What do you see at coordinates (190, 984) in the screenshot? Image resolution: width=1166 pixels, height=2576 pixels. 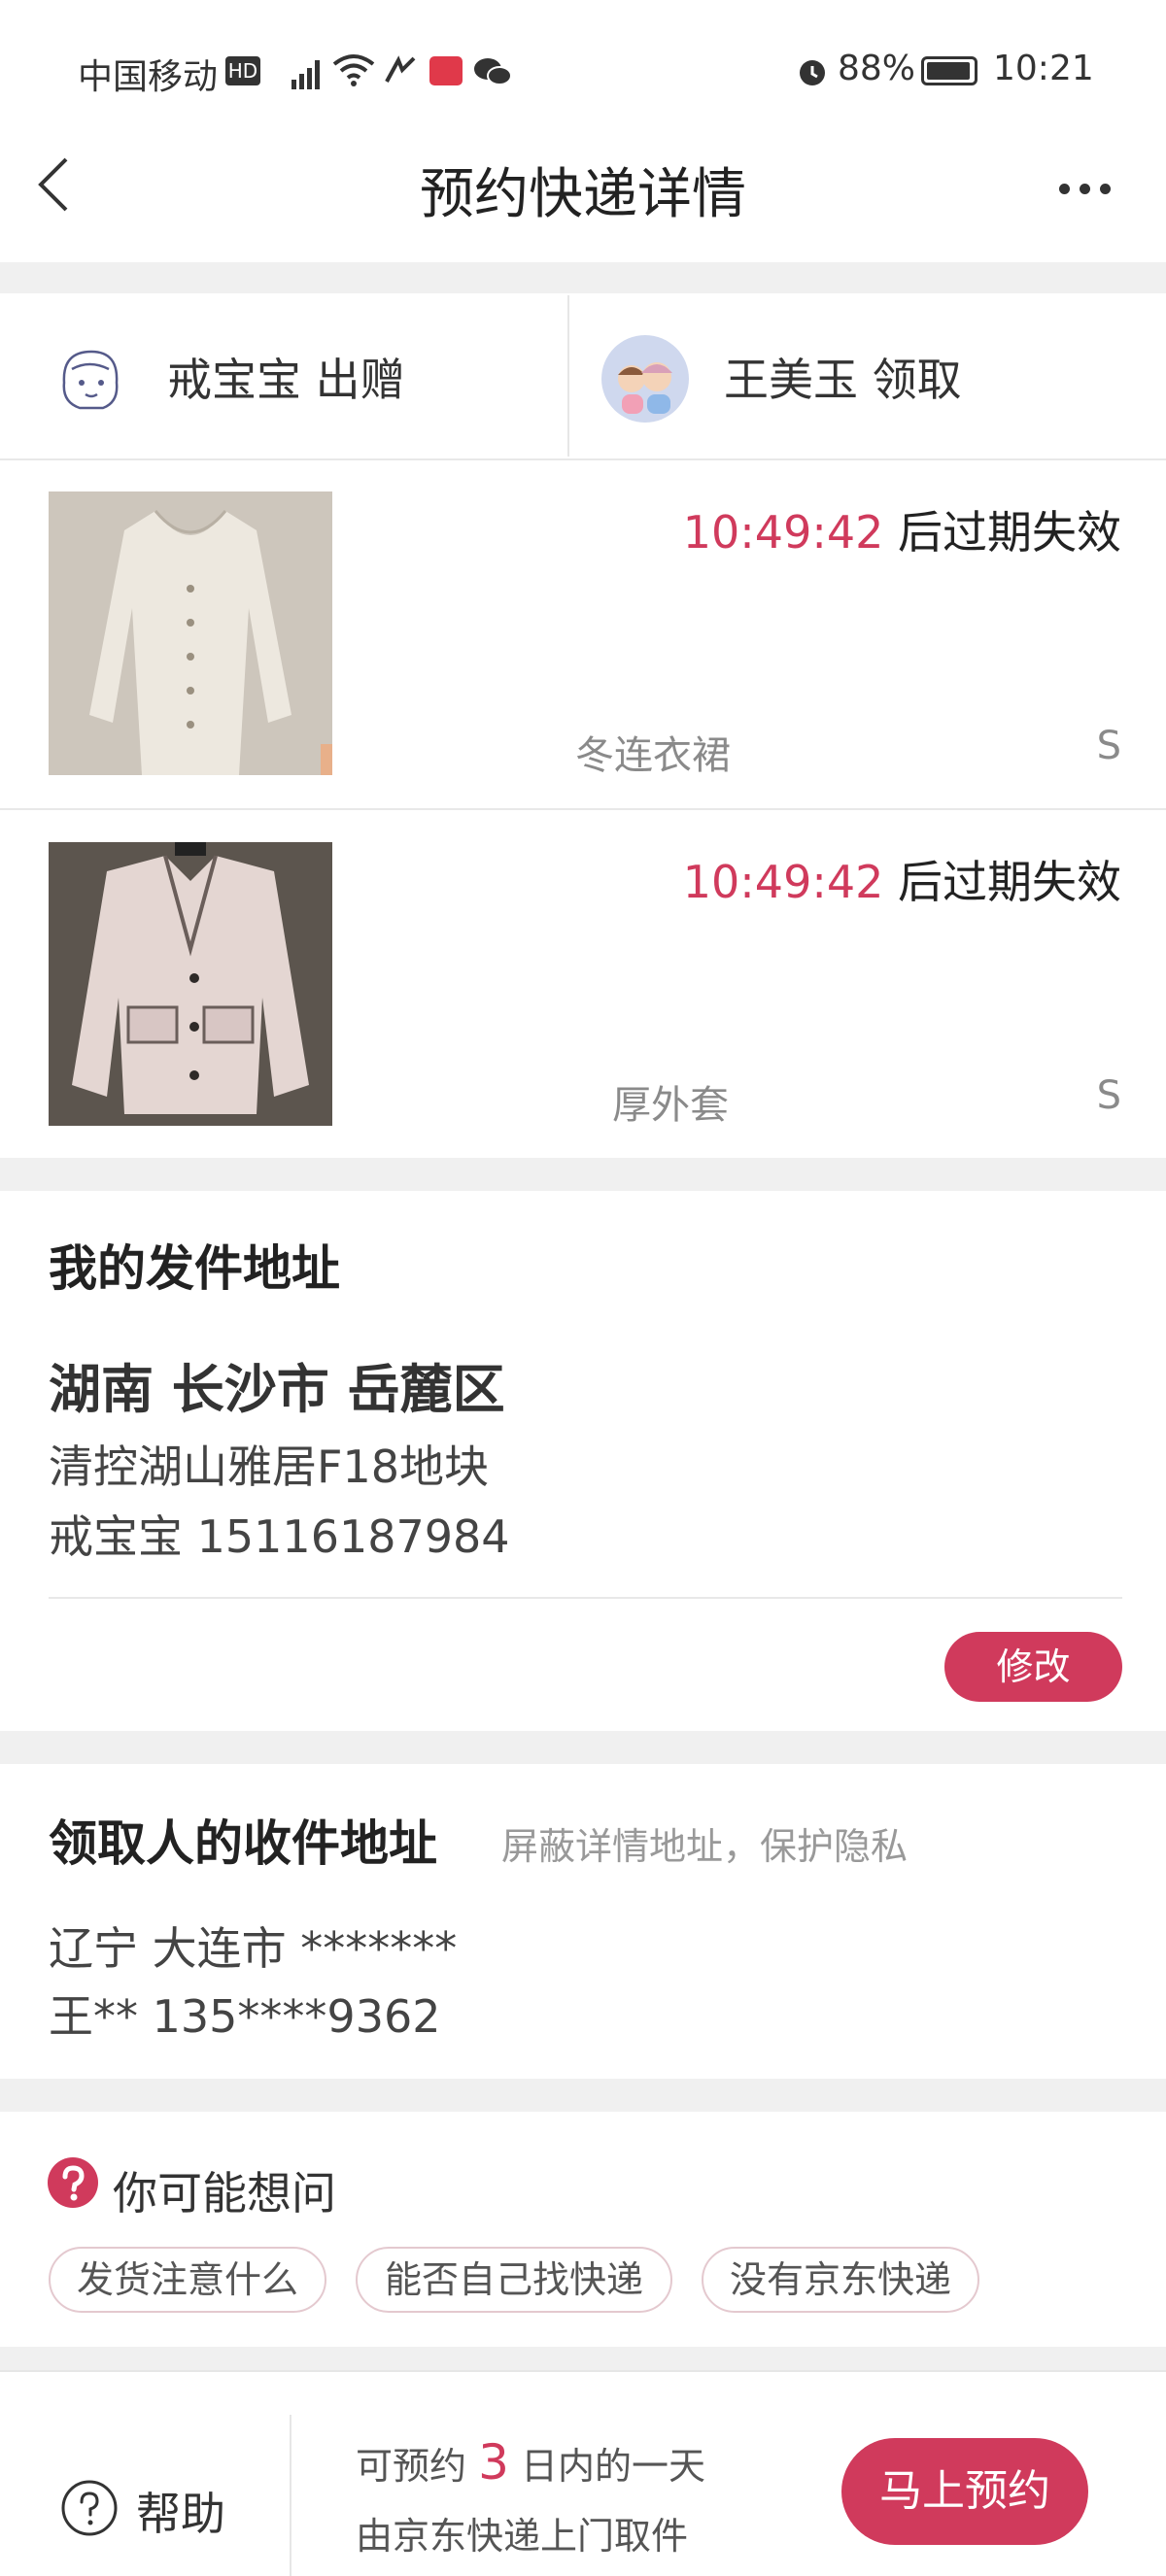 I see `item-photo-coat` at bounding box center [190, 984].